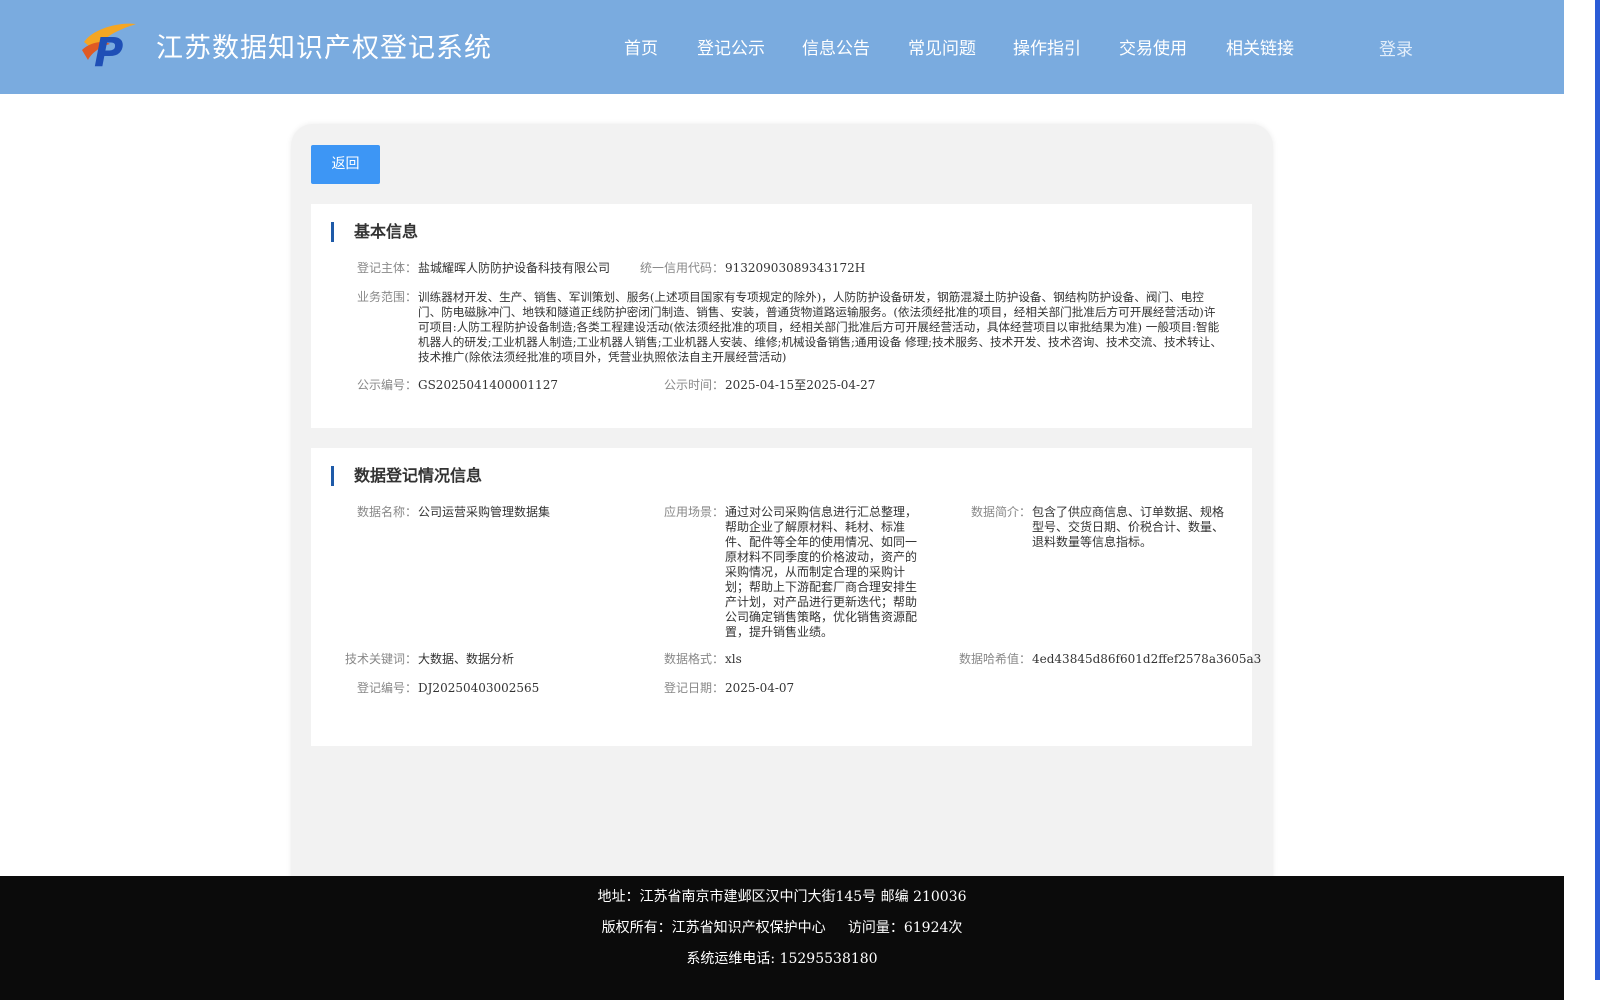  Describe the element at coordinates (602, 357) in the screenshot. I see `scope-line: 技术推广(除依法须经批准的项目外，凭营业执照依法自主开展经营活动)` at that location.